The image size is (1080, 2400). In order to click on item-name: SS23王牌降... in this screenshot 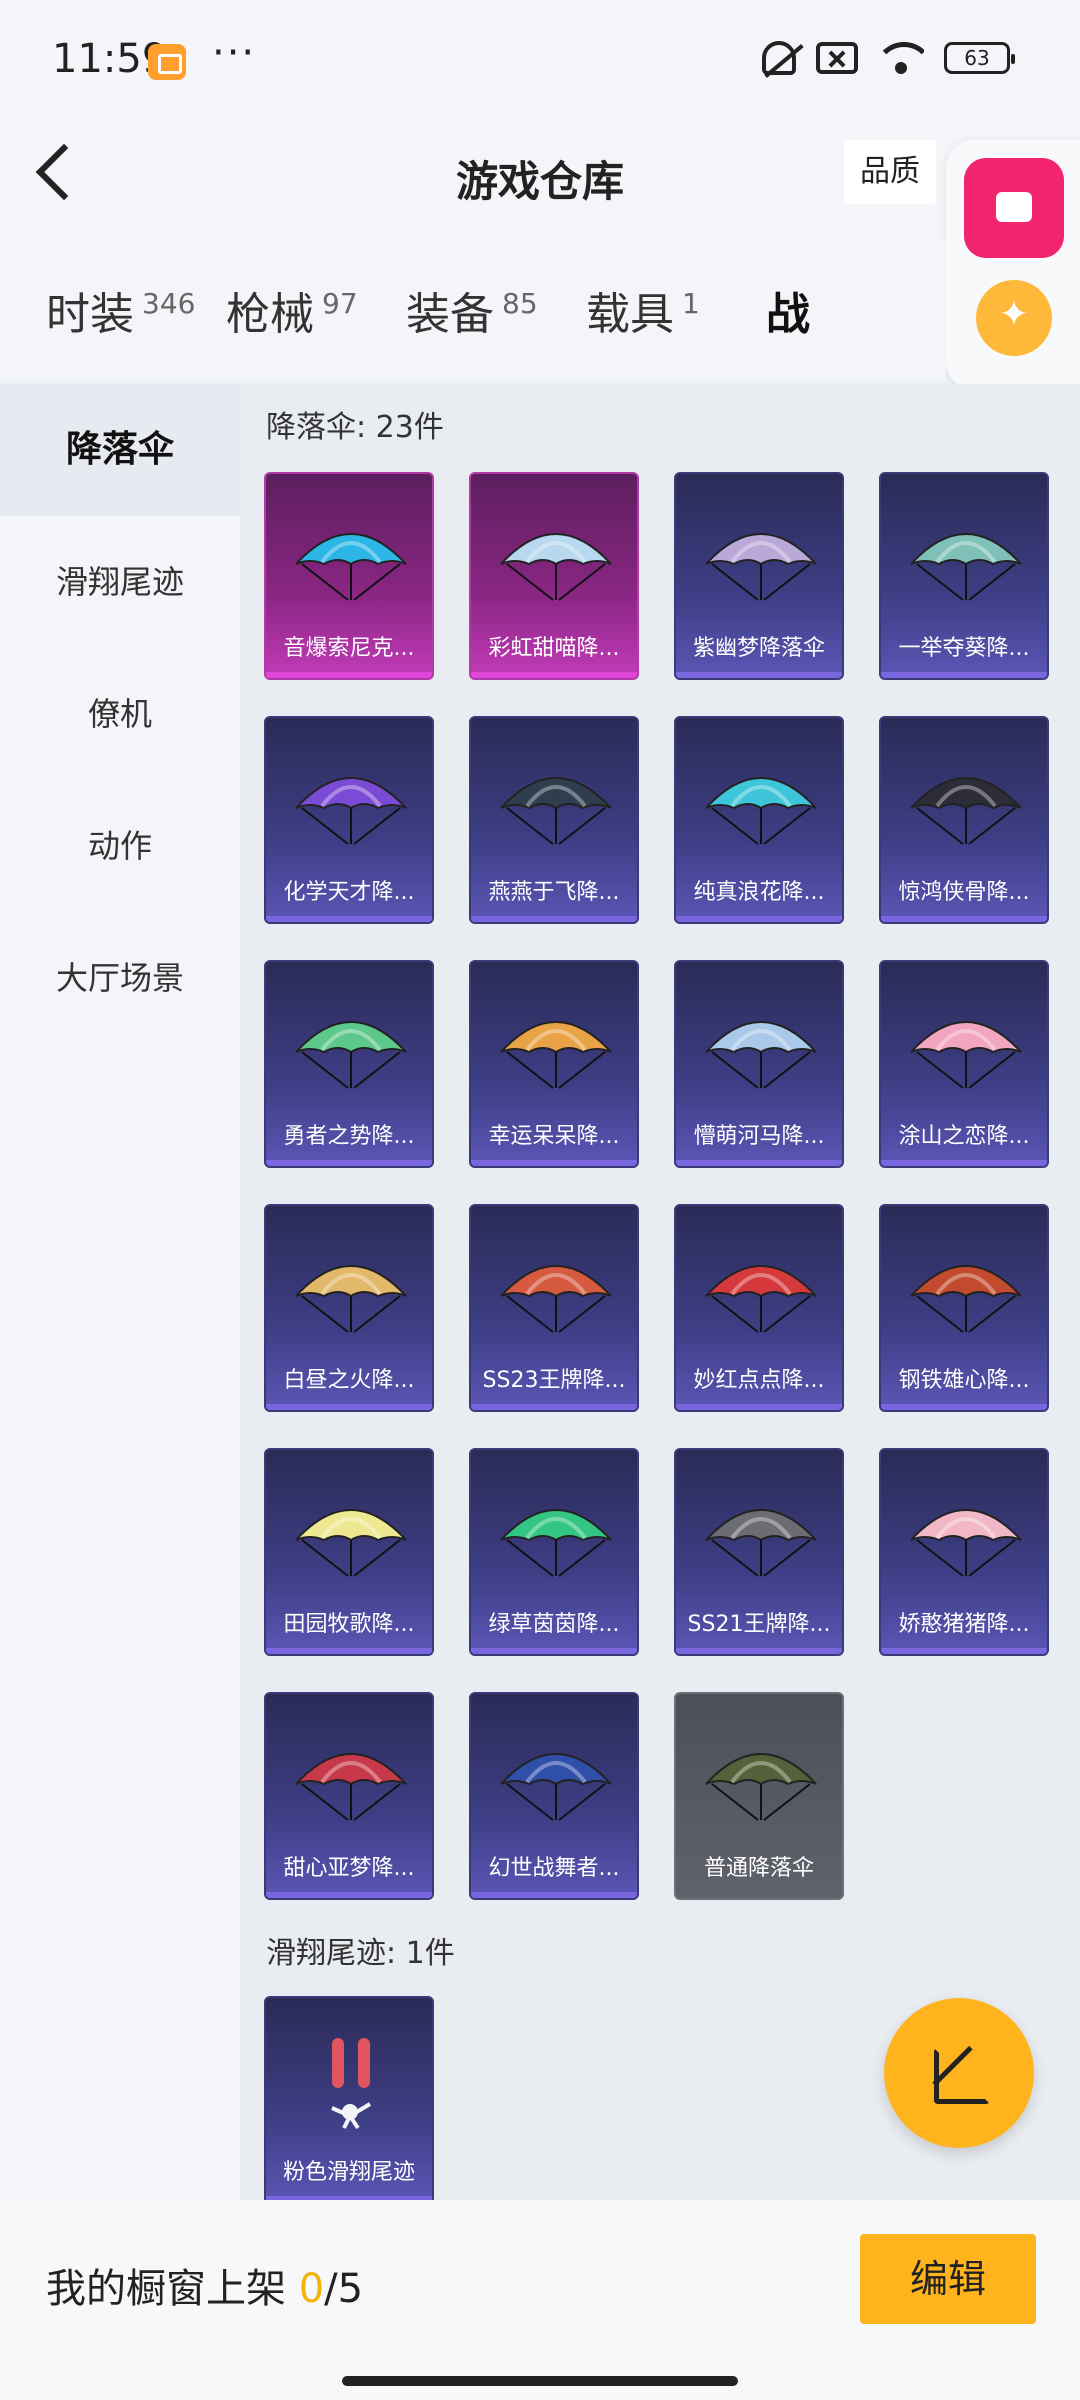, I will do `click(554, 1380)`.